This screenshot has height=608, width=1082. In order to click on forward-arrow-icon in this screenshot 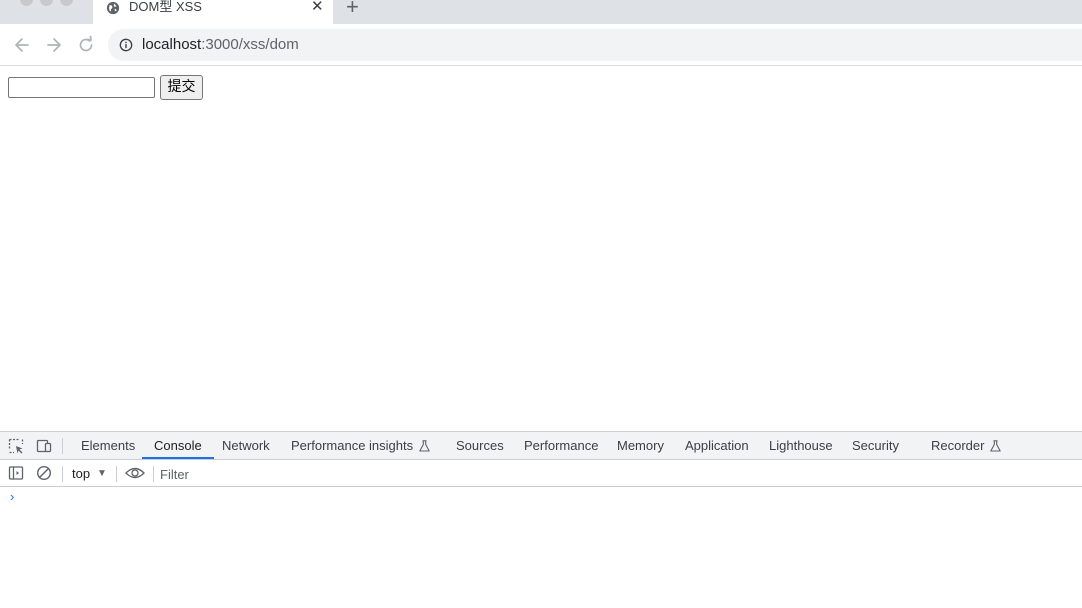, I will do `click(54, 45)`.